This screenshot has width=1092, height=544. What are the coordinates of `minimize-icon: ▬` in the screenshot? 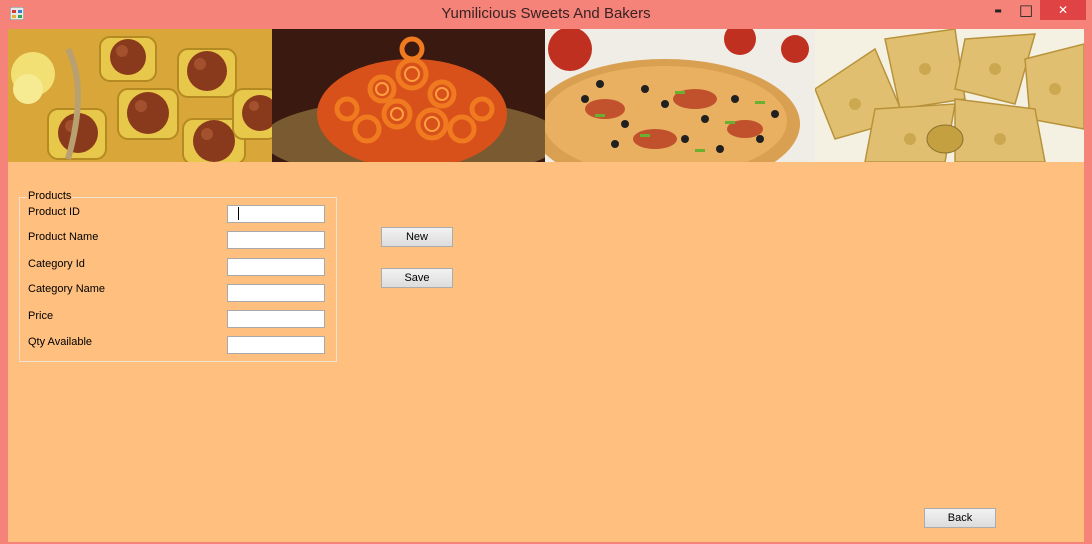 It's located at (998, 10).